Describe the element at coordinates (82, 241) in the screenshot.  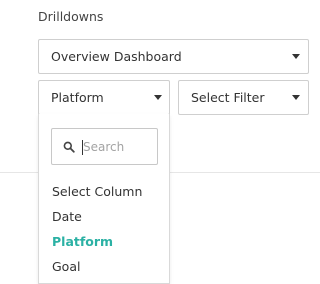
I see `dropdown-option-platform: Platform` at that location.